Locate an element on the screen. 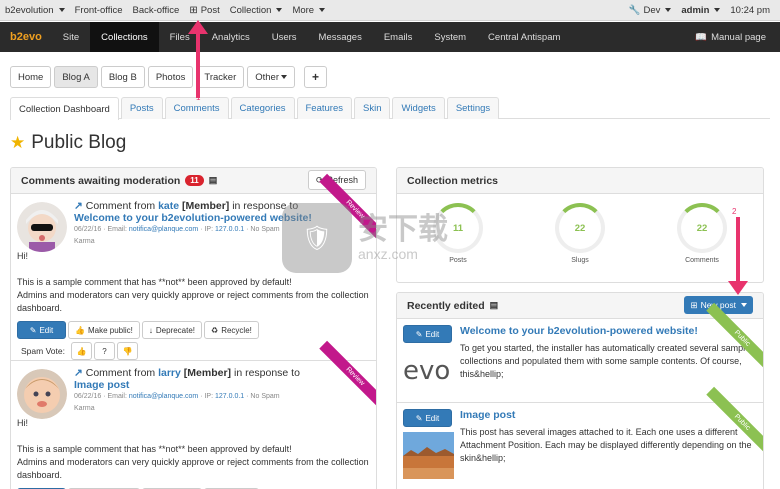  collection-menu: Collection is located at coordinates (256, 10).